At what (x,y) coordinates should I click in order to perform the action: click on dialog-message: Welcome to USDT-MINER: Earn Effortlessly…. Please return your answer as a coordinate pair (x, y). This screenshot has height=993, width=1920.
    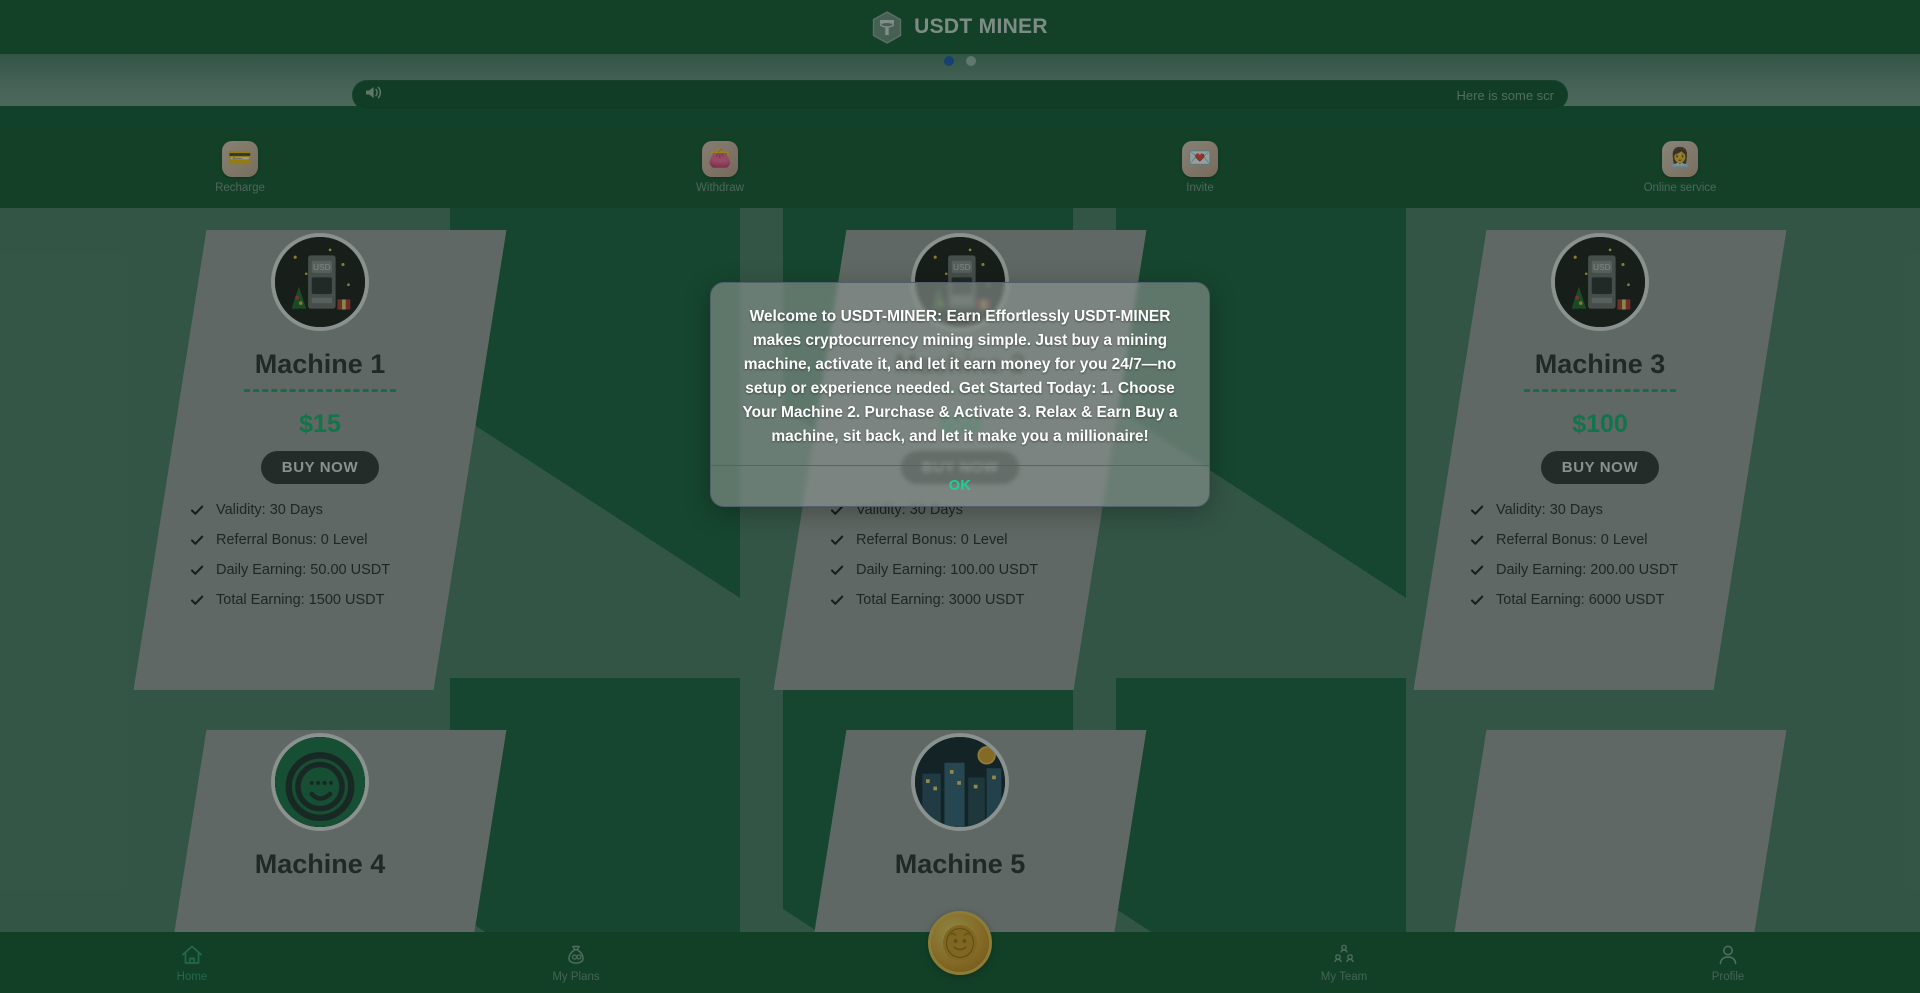
    Looking at the image, I should click on (960, 377).